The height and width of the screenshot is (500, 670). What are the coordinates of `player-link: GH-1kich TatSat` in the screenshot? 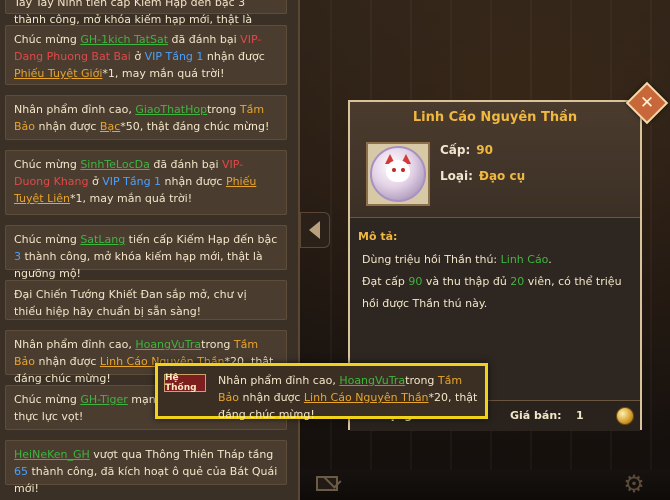 It's located at (124, 39).